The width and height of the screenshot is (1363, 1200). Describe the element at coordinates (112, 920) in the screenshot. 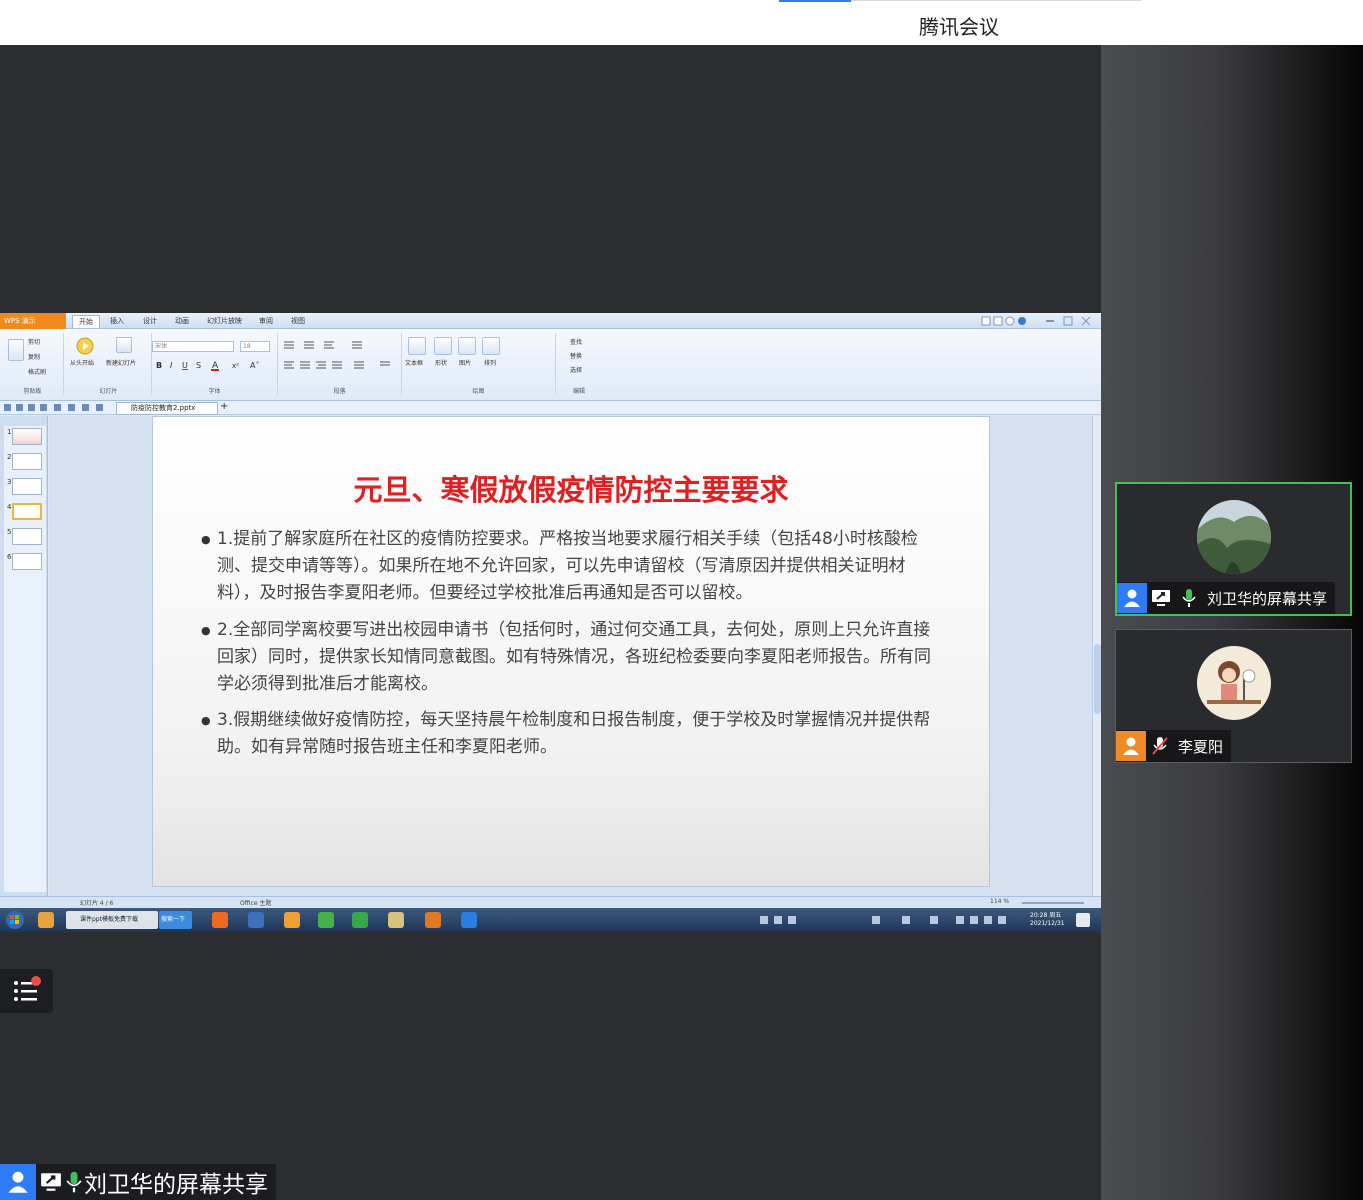

I see `taskbar-item-browser: 课件ppt模板免费下载` at that location.